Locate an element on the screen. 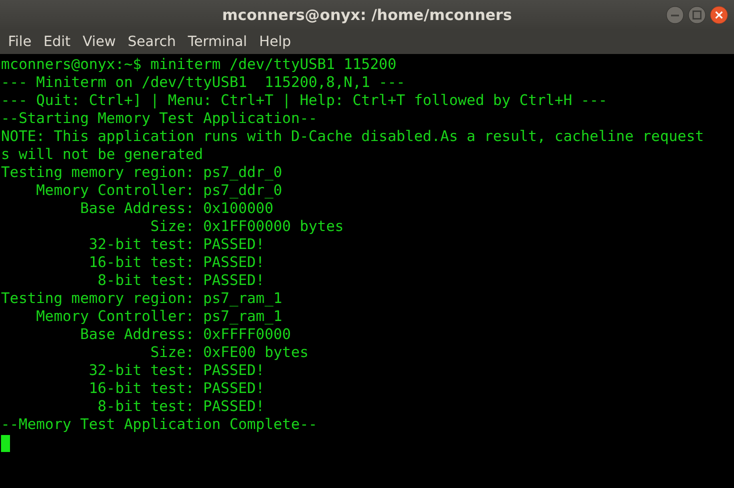  terminal-line: Base Address: 0x100000 is located at coordinates (176, 209).